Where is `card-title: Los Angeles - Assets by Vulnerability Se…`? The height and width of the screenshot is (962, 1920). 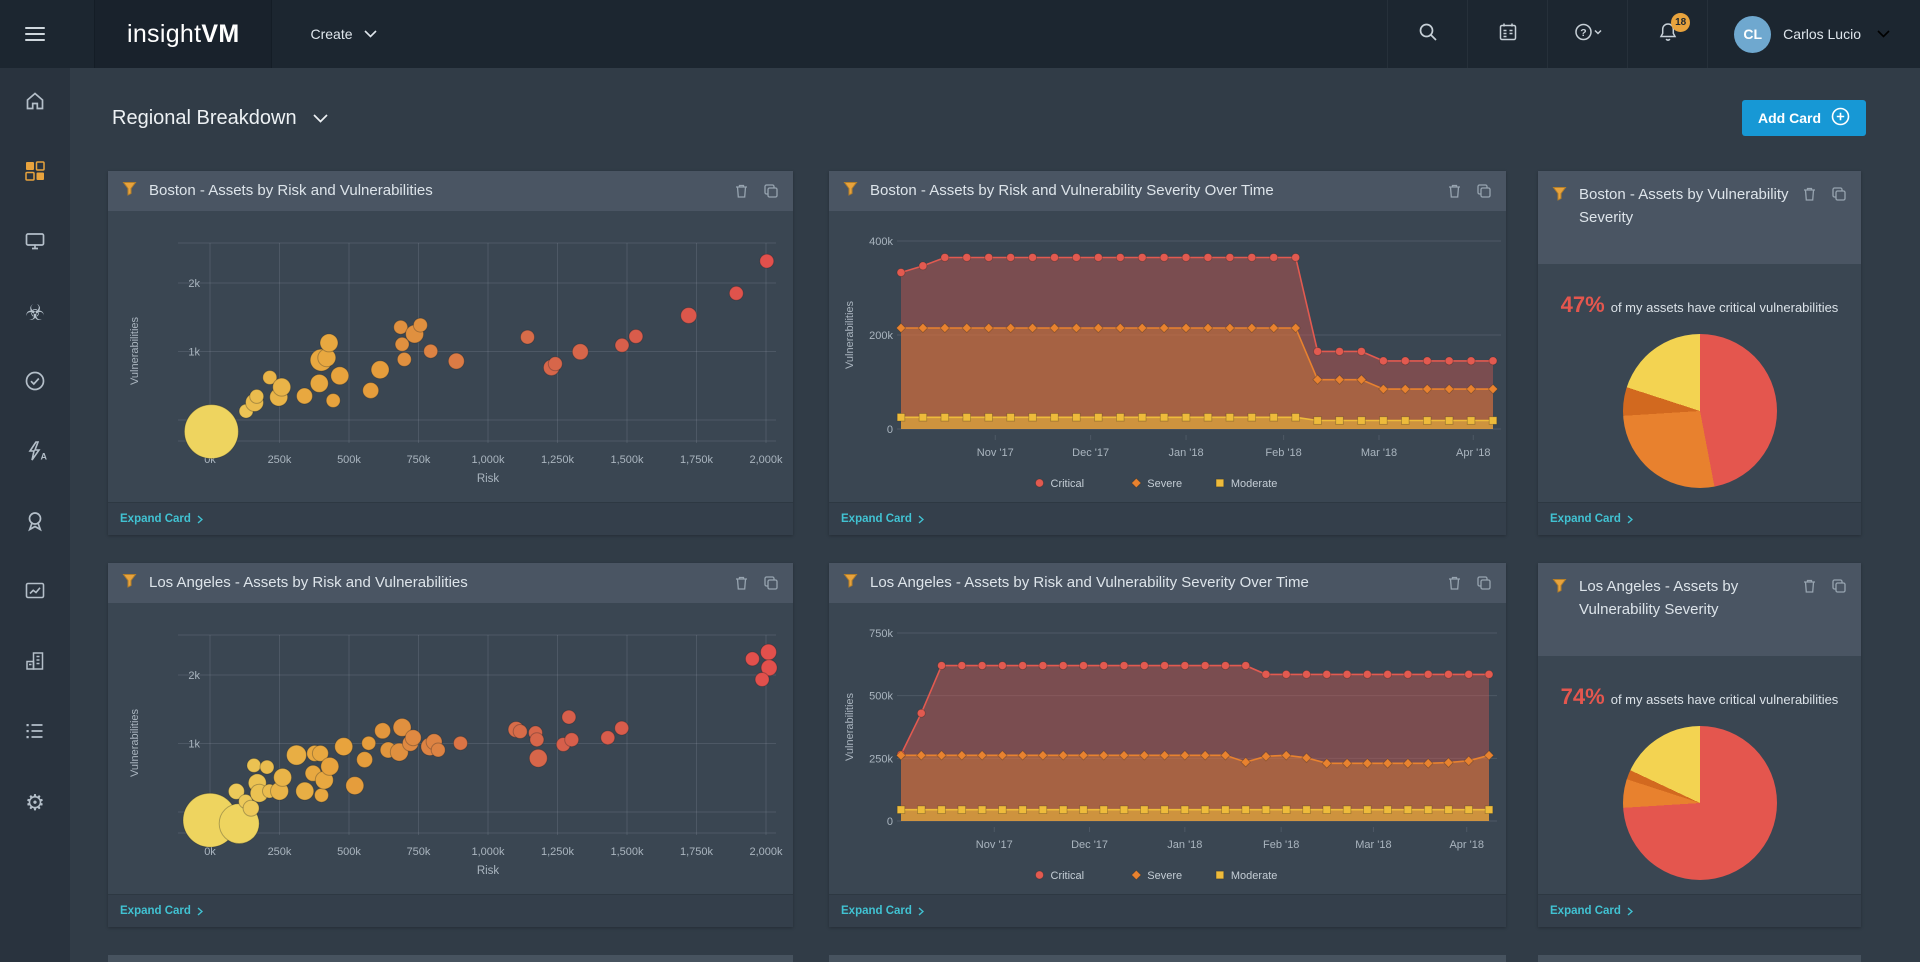
card-title: Los Angeles - Assets by Vulnerability Se… is located at coordinates (1659, 598).